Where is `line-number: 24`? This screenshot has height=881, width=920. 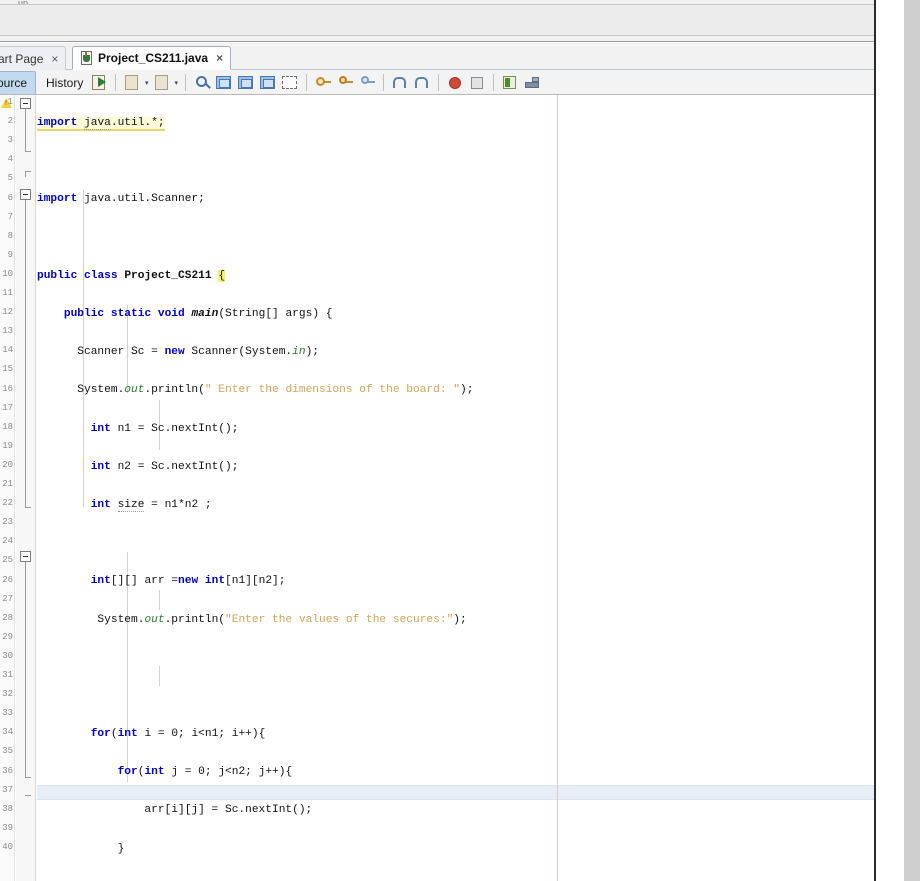 line-number: 24 is located at coordinates (7, 541).